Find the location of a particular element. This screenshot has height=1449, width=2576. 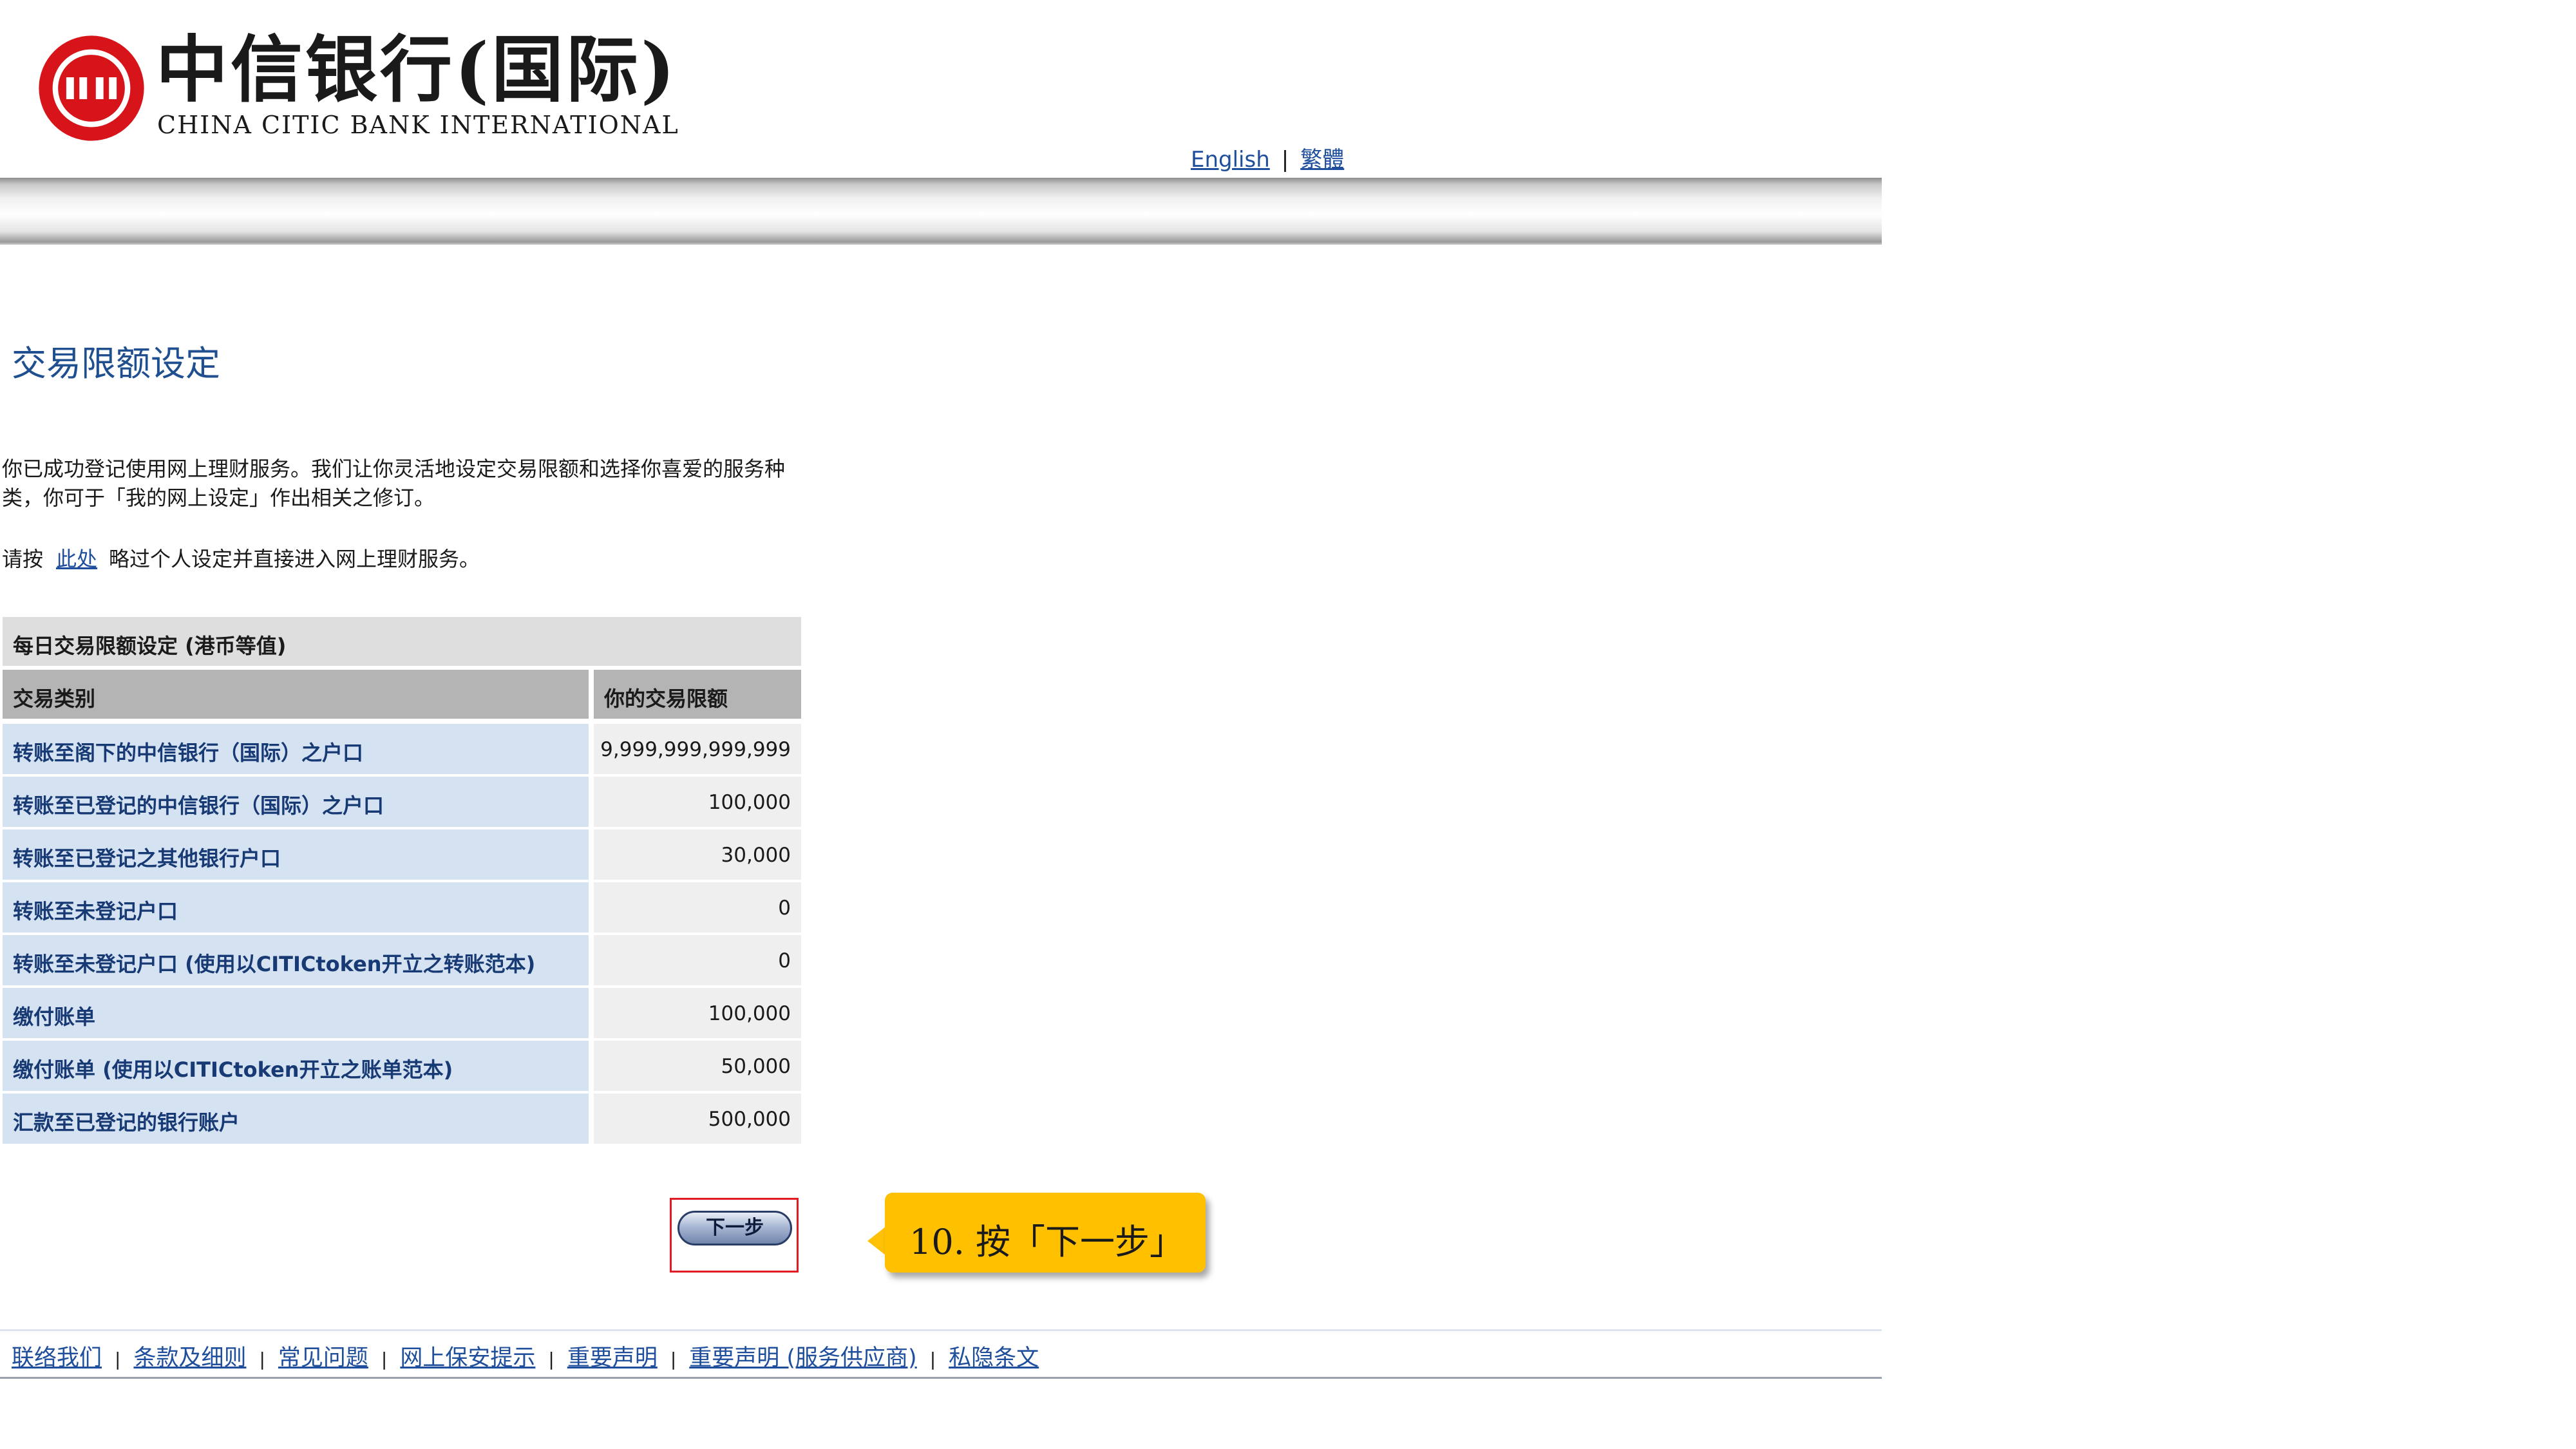

table-row: 缴付账单 (使用以CITICtoken开立之账单范本) 50,000 is located at coordinates (402, 1066).